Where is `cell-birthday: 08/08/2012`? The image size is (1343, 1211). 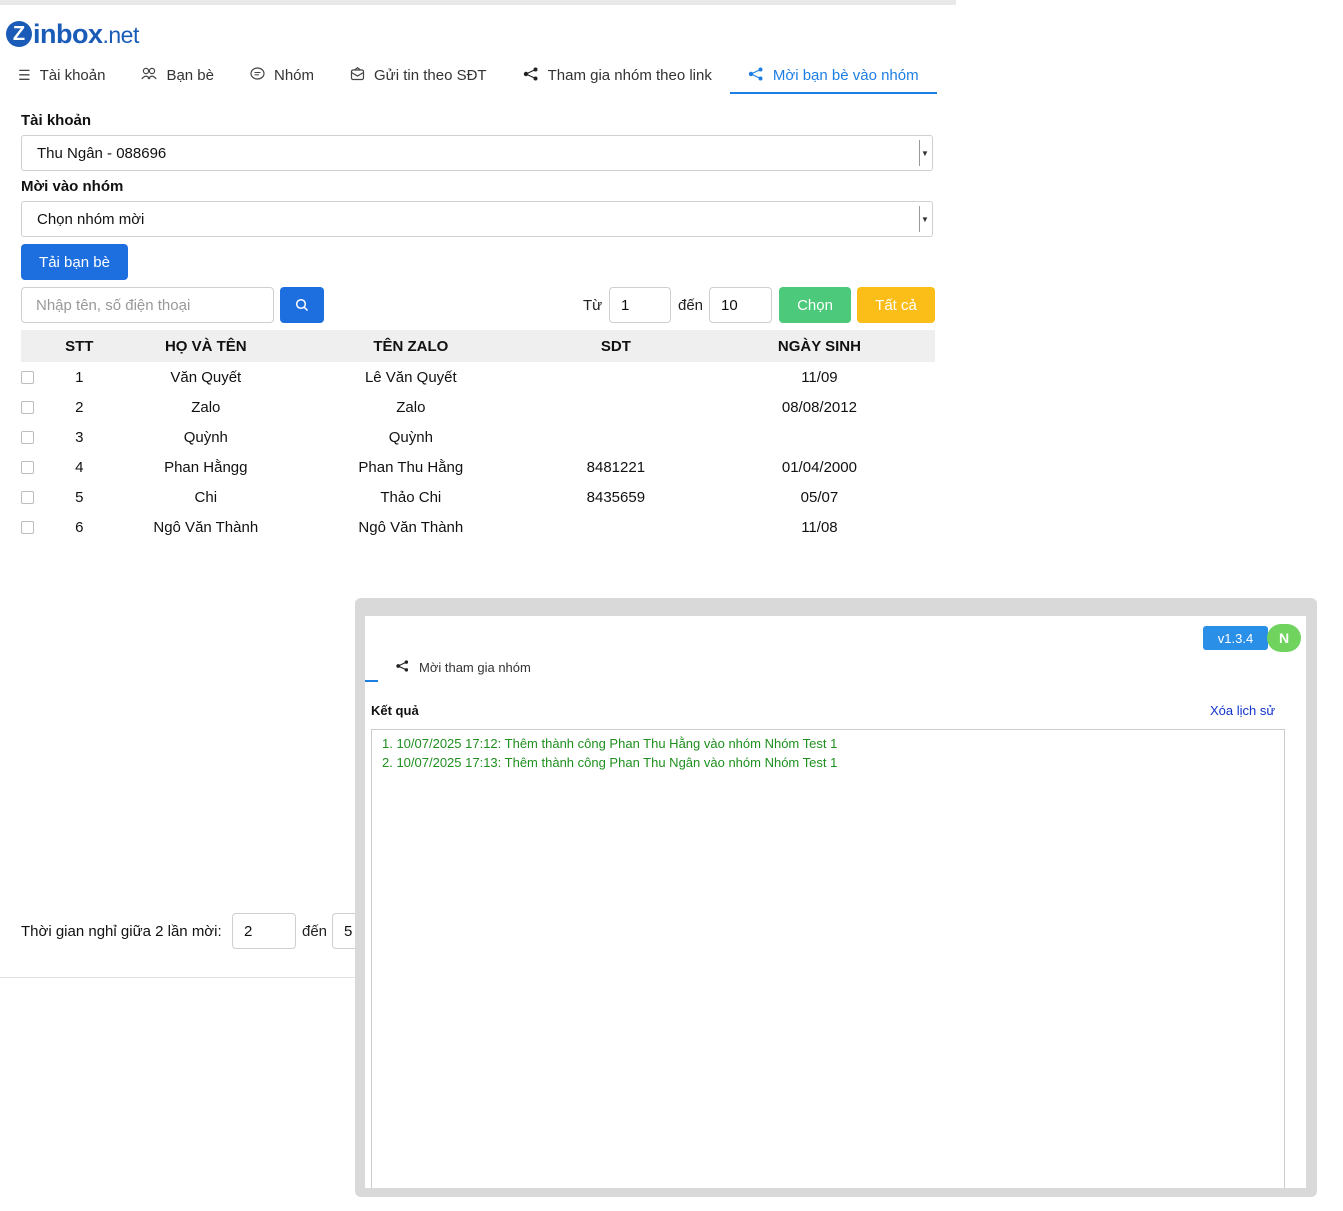
cell-birthday: 08/08/2012 is located at coordinates (819, 407).